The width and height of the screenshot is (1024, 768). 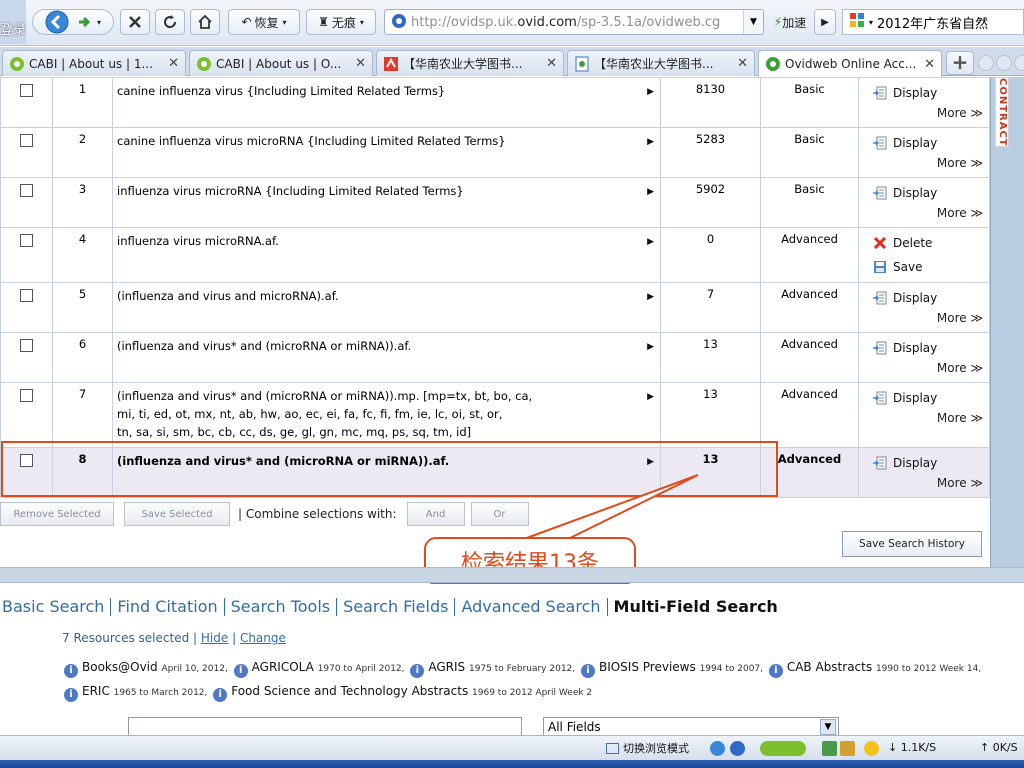 I want to click on hide-link: Hide, so click(x=214, y=638).